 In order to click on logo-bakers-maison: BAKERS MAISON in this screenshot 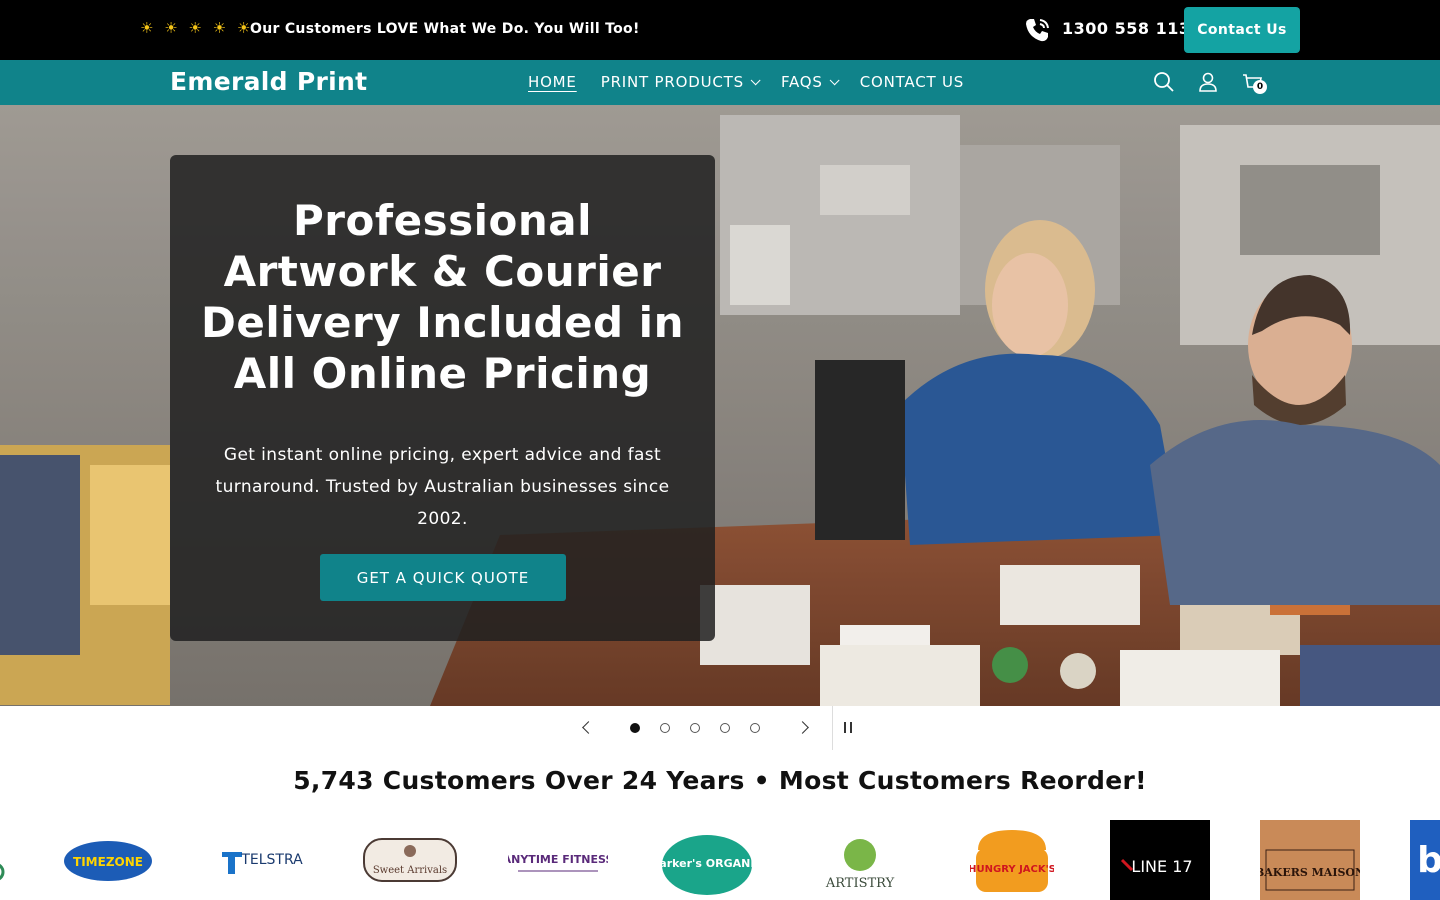, I will do `click(1310, 860)`.